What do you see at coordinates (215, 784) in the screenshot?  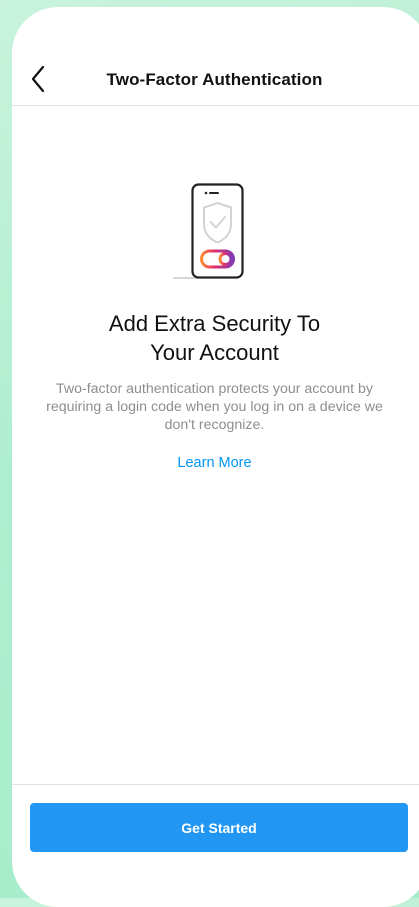 I see `footer-divider` at bounding box center [215, 784].